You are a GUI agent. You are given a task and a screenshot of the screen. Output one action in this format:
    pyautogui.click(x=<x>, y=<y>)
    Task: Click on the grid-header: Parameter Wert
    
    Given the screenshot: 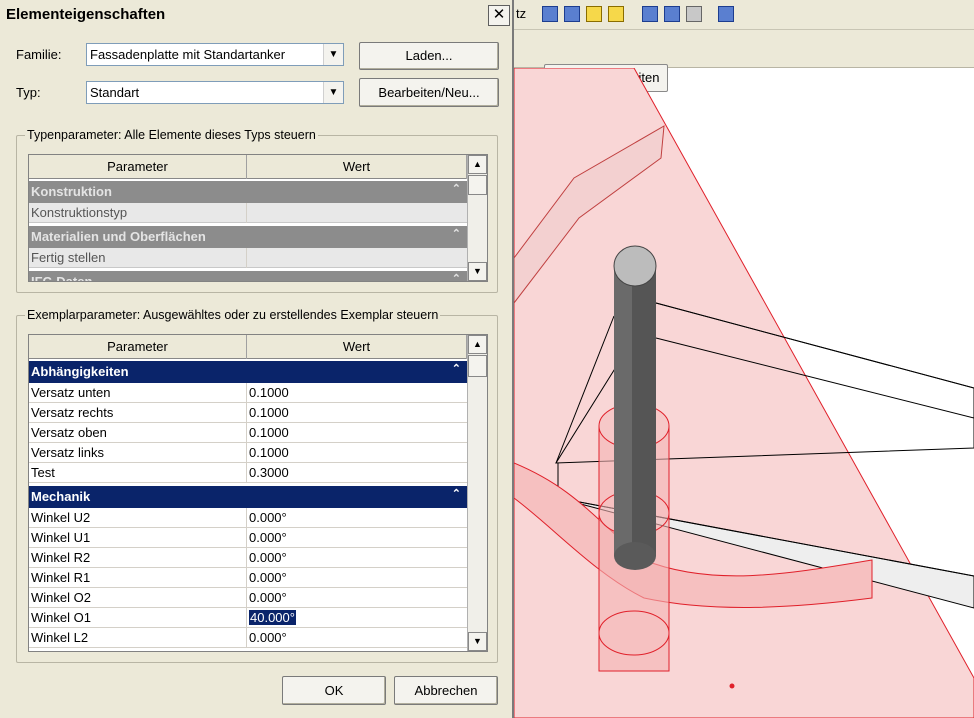 What is the action you would take?
    pyautogui.click(x=248, y=347)
    